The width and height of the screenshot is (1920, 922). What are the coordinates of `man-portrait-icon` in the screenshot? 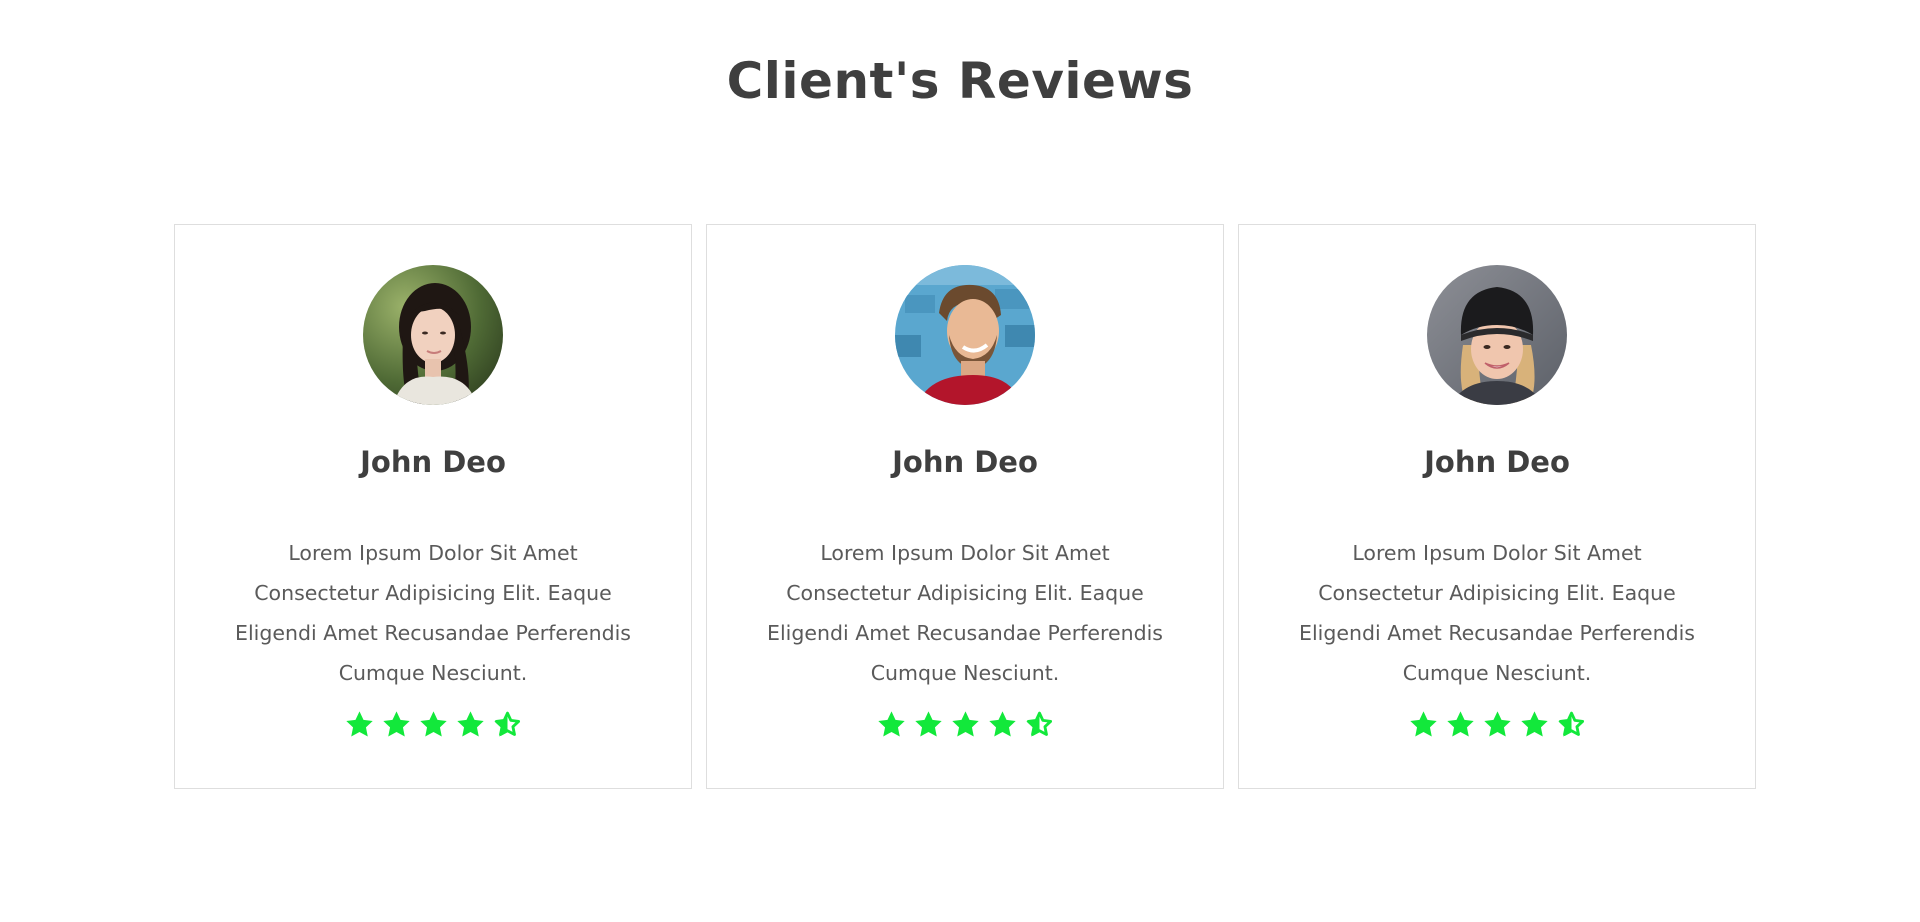 It's located at (965, 335).